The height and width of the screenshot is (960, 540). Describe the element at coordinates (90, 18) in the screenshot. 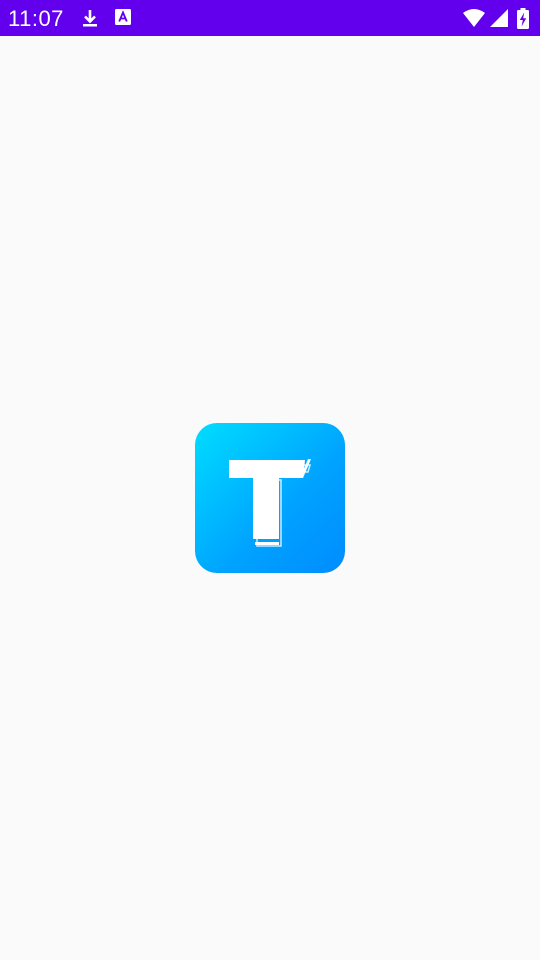

I see `download-icon` at that location.